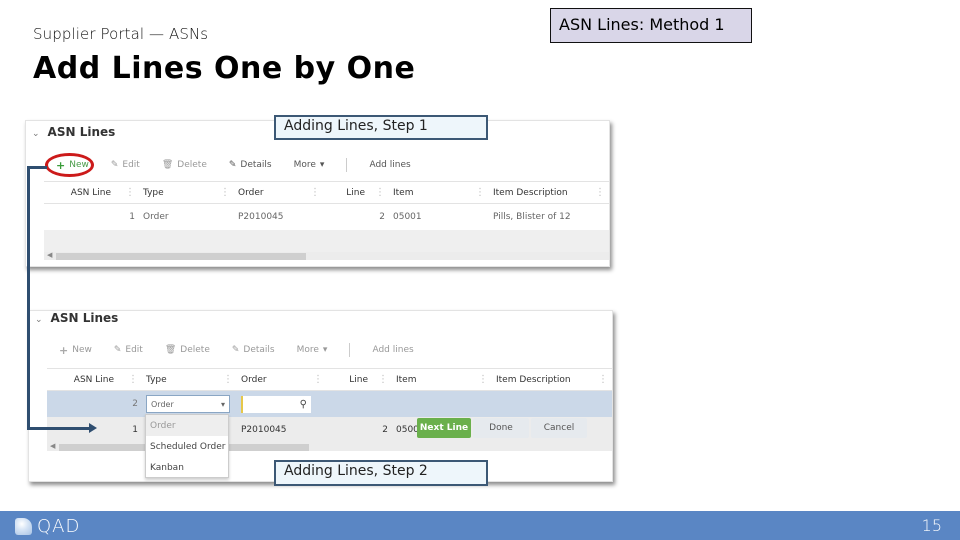 The height and width of the screenshot is (540, 960). What do you see at coordinates (121, 34) in the screenshot?
I see `slide-subtitle: Supplier Portal — ASNs` at bounding box center [121, 34].